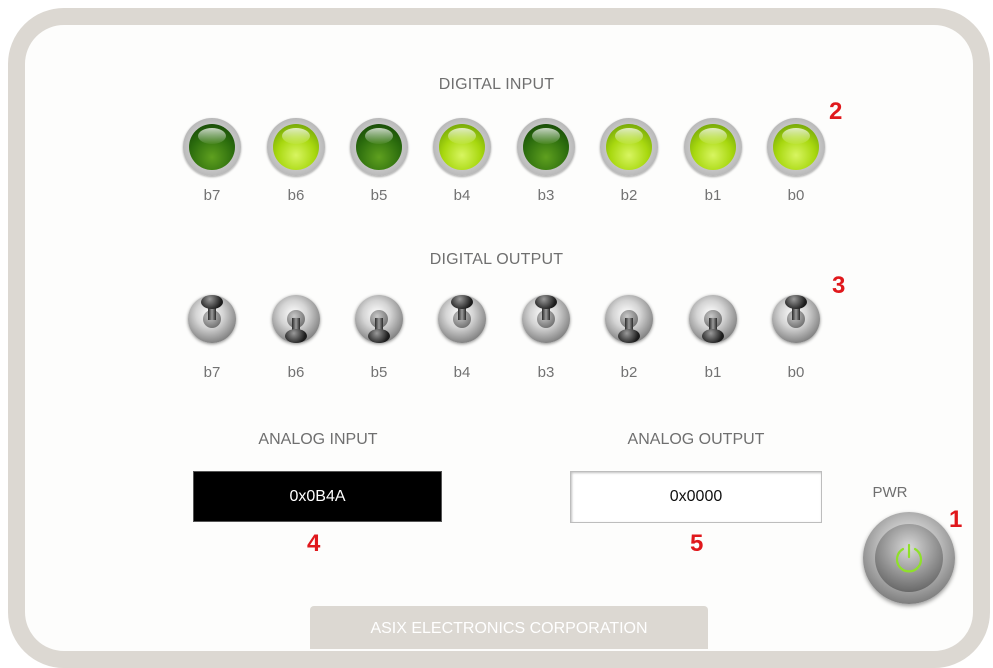 This screenshot has width=993, height=668. I want to click on digital-output-bit-label: b6, so click(296, 372).